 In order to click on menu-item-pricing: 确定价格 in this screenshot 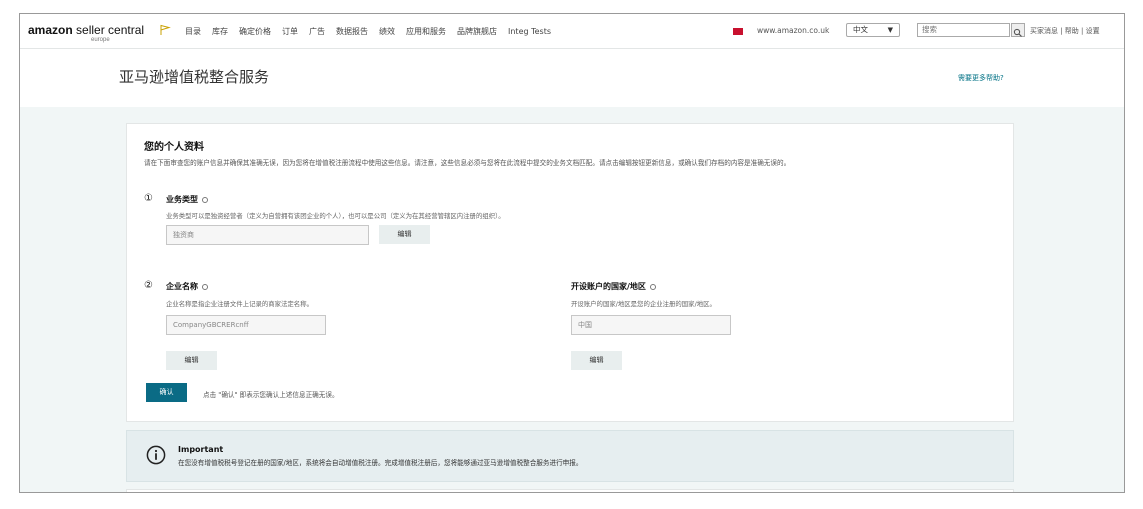, I will do `click(255, 31)`.